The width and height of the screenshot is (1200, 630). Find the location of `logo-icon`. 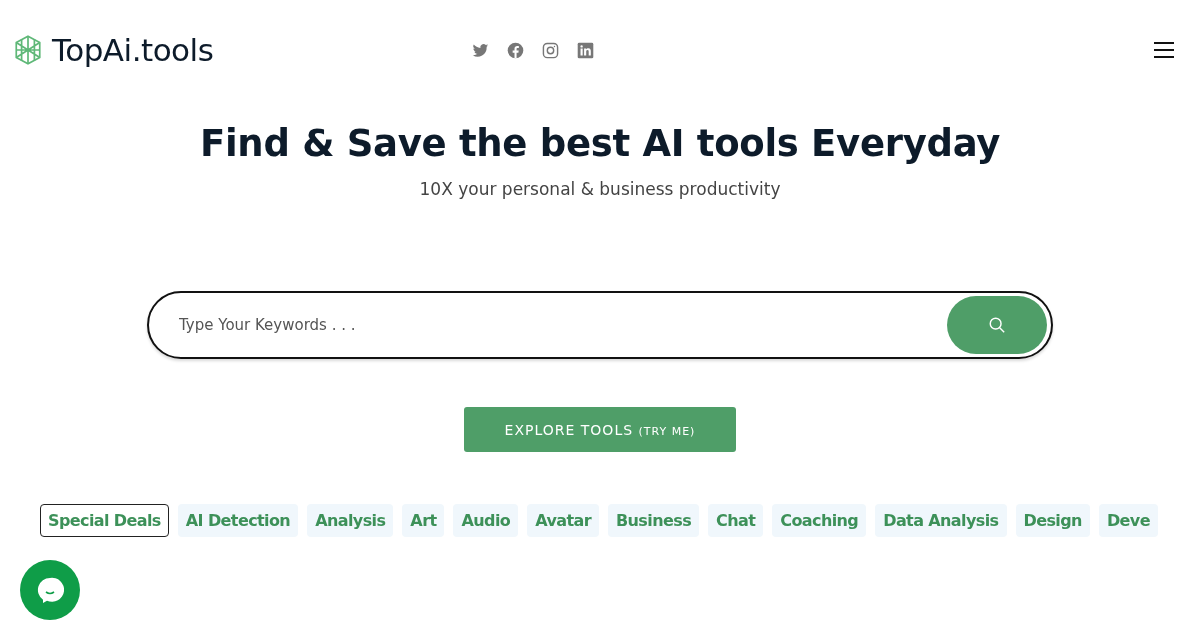

logo-icon is located at coordinates (28, 50).